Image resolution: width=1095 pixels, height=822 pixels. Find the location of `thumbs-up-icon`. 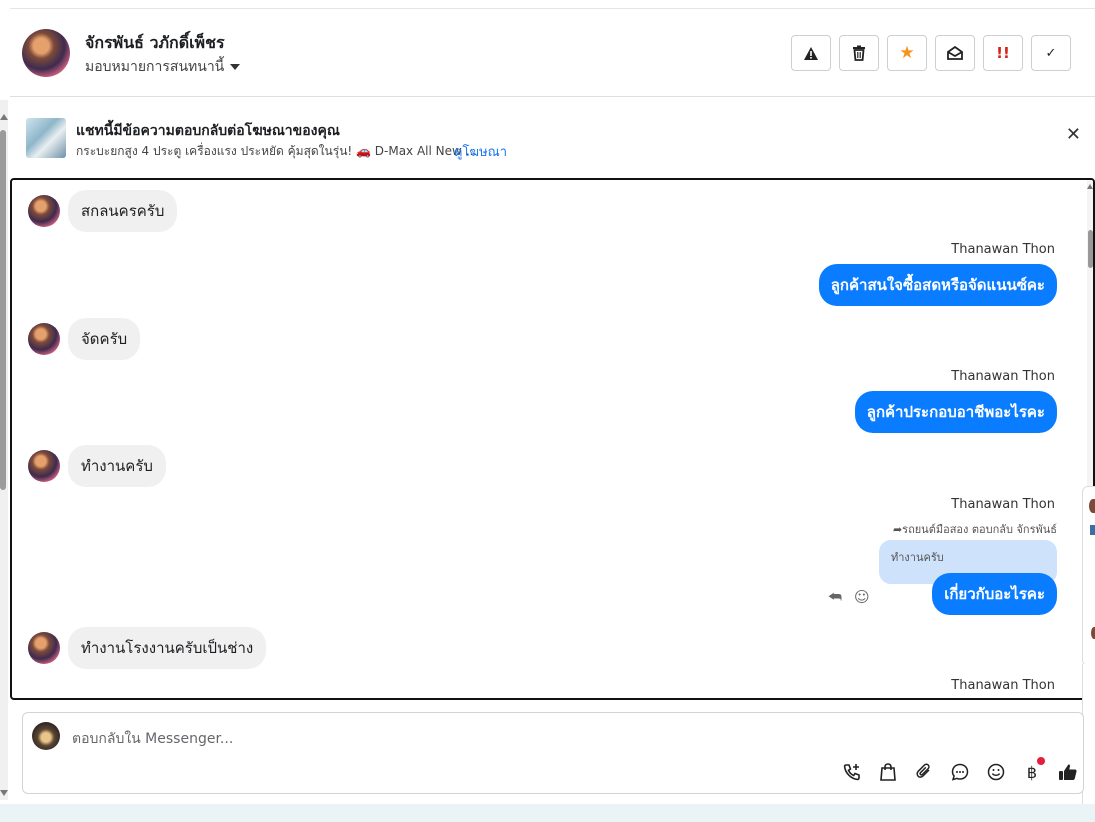

thumbs-up-icon is located at coordinates (1068, 772).